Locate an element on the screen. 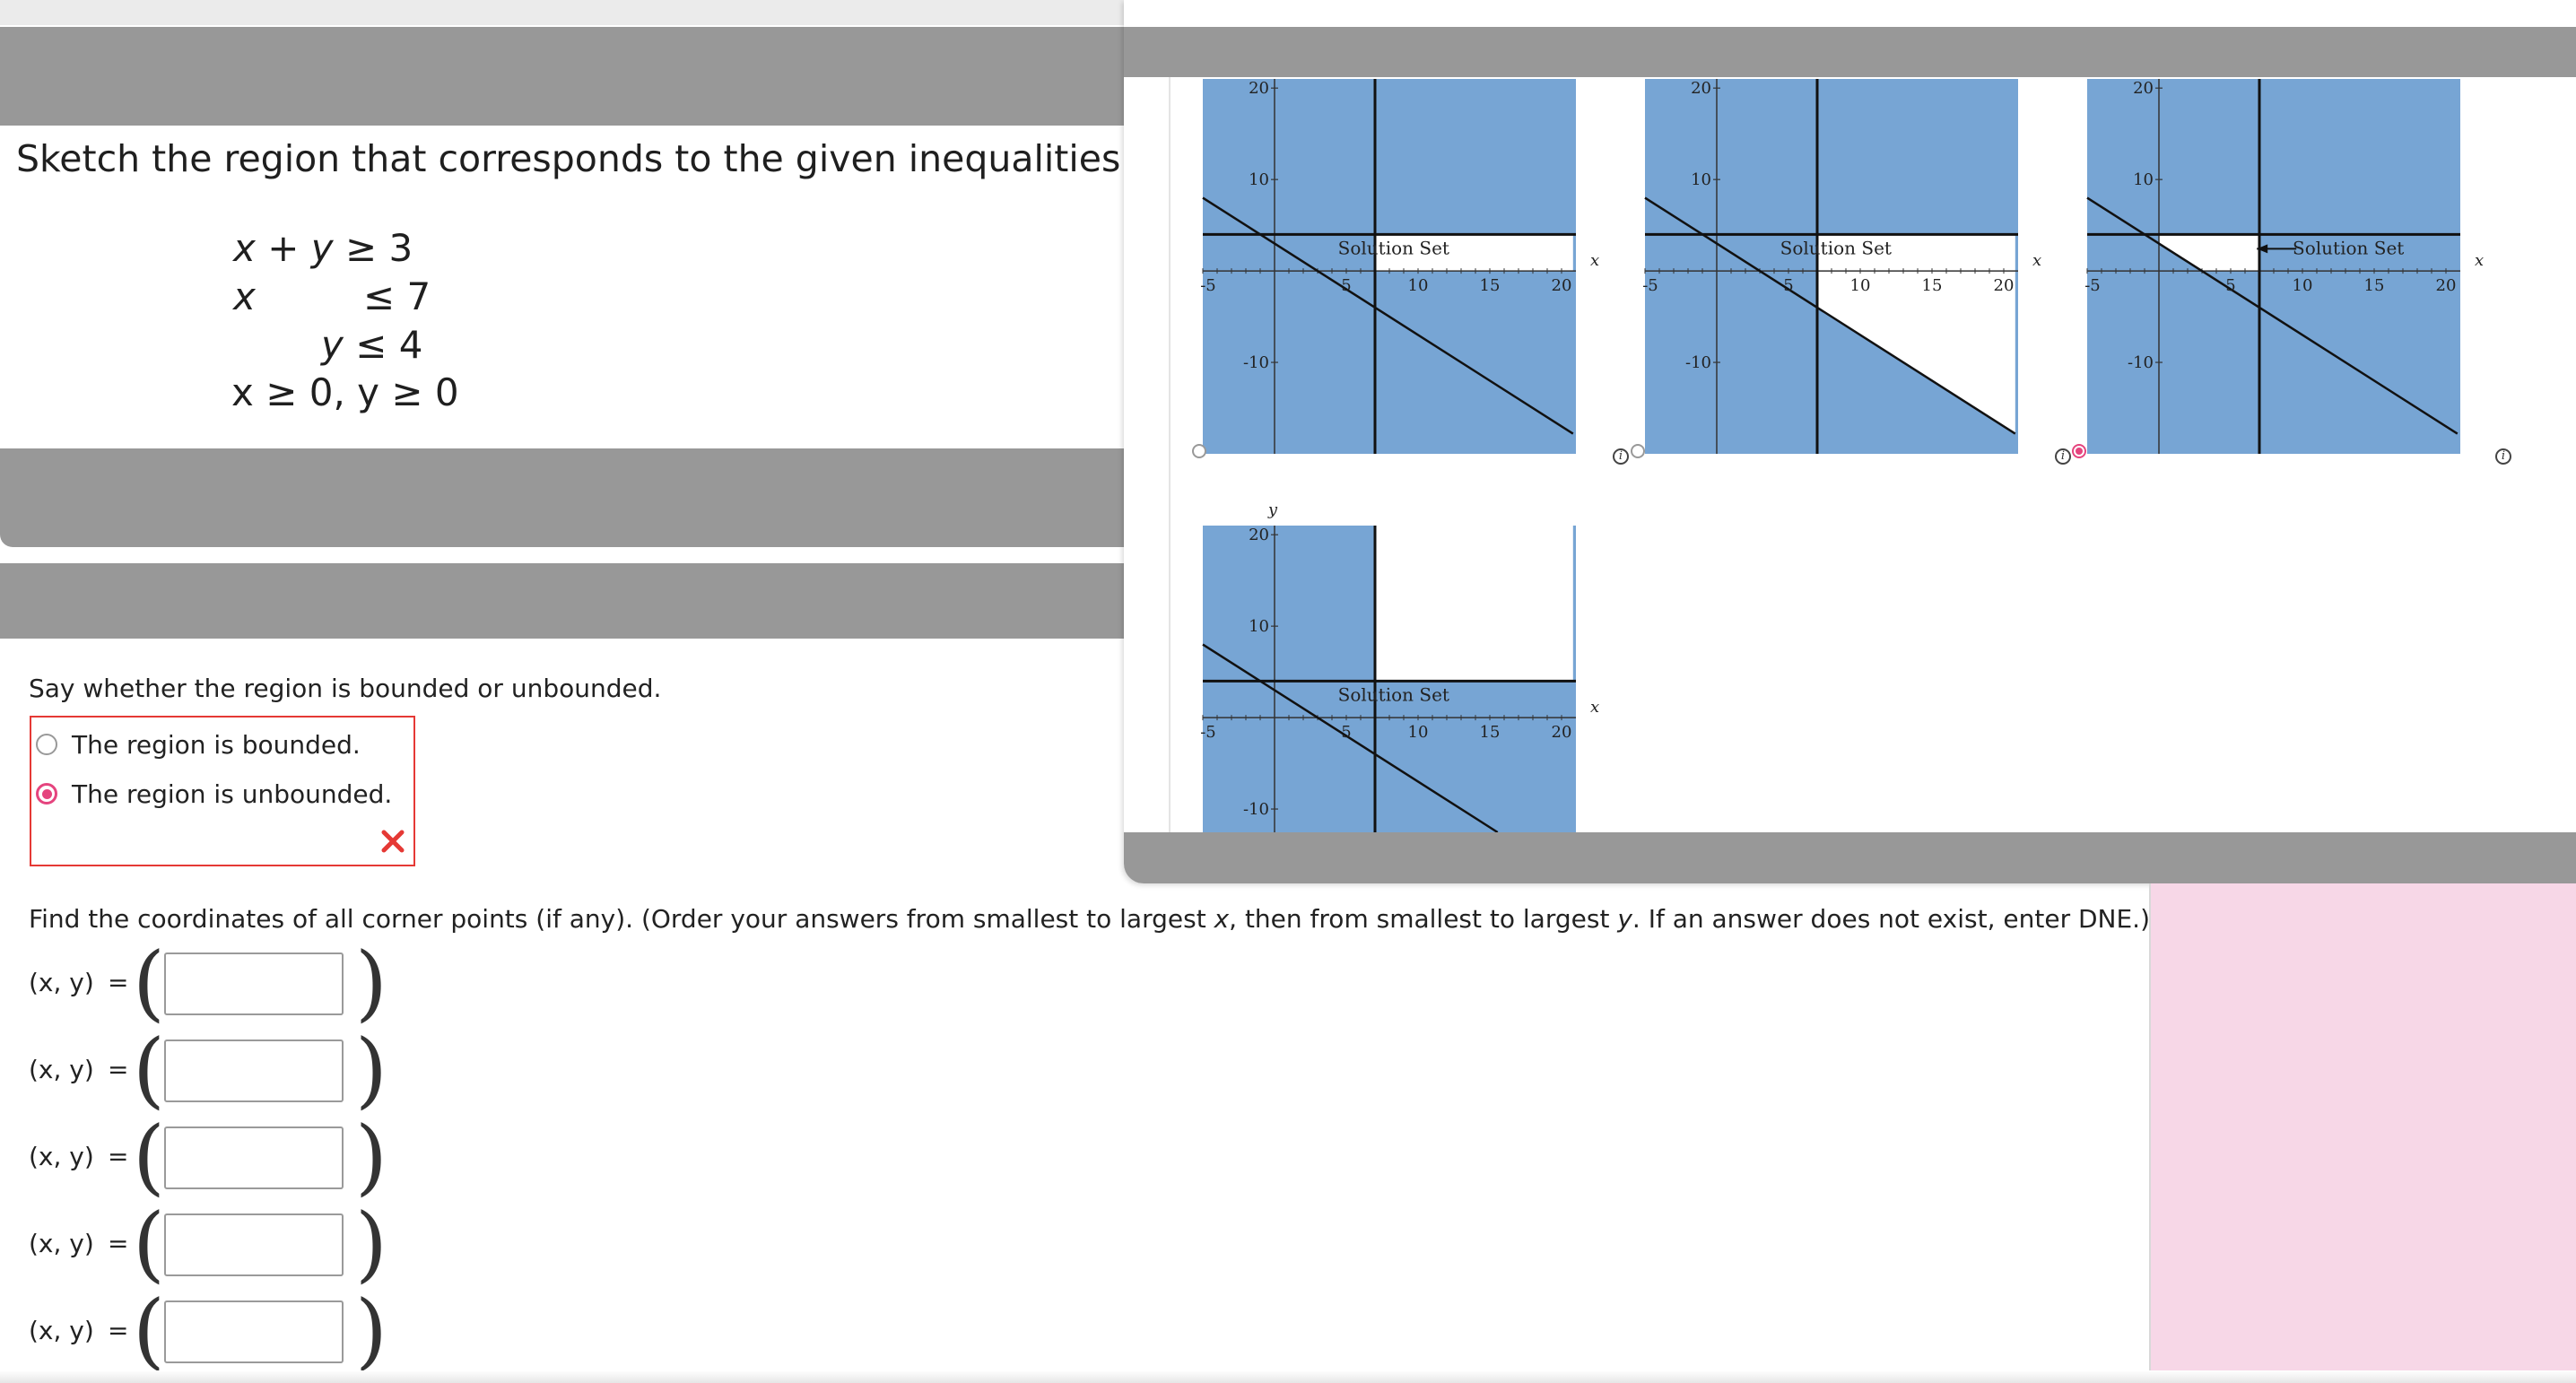 The width and height of the screenshot is (2576, 1383). inequality-2-lhs: x is located at coordinates (244, 296).